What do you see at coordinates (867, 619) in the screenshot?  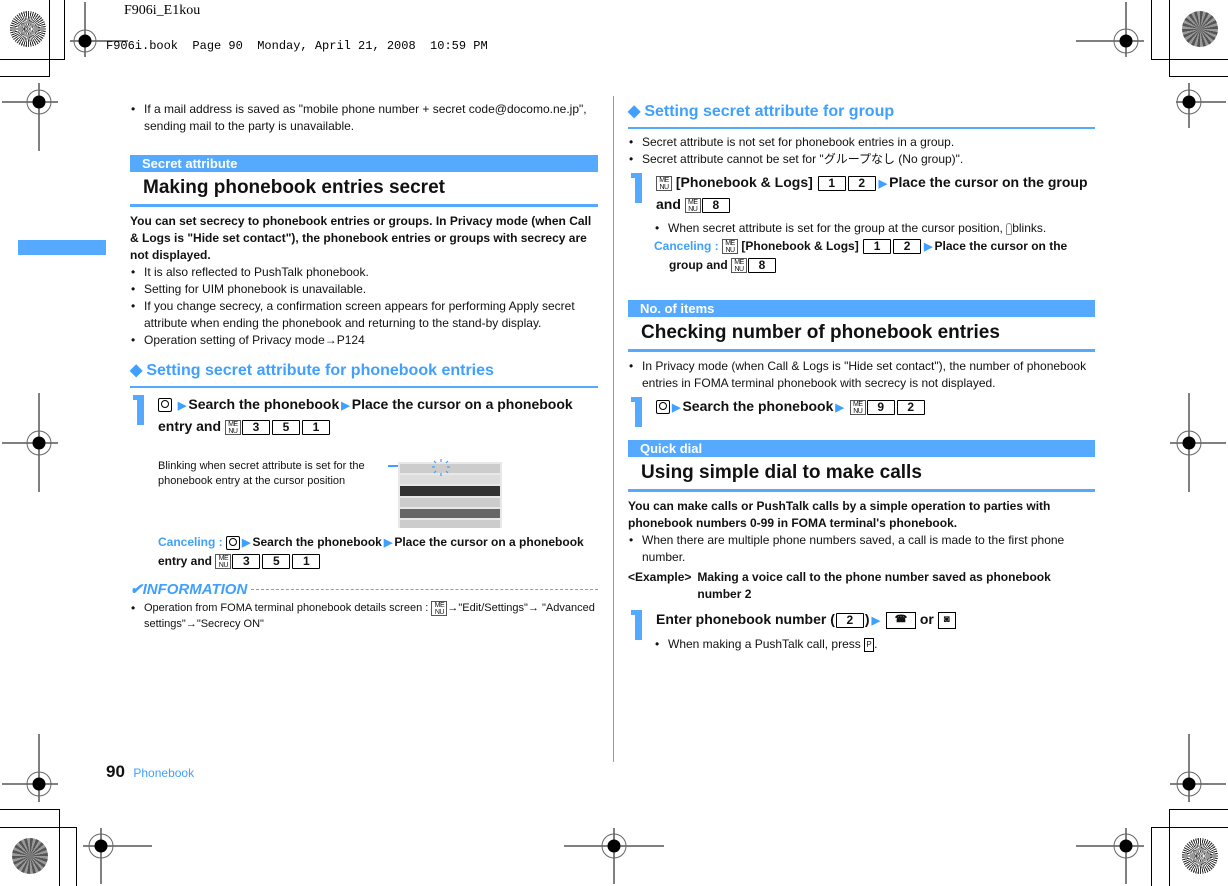 I see `step-text: )` at bounding box center [867, 619].